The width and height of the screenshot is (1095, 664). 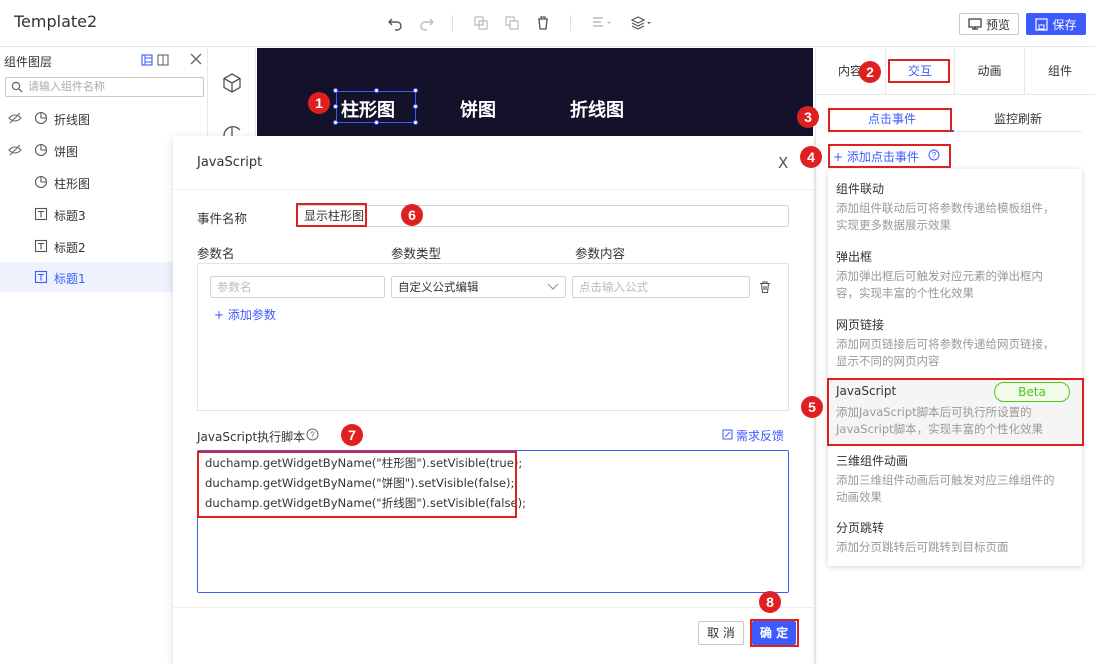 What do you see at coordinates (493, 607) in the screenshot?
I see `dialog-footer-divider` at bounding box center [493, 607].